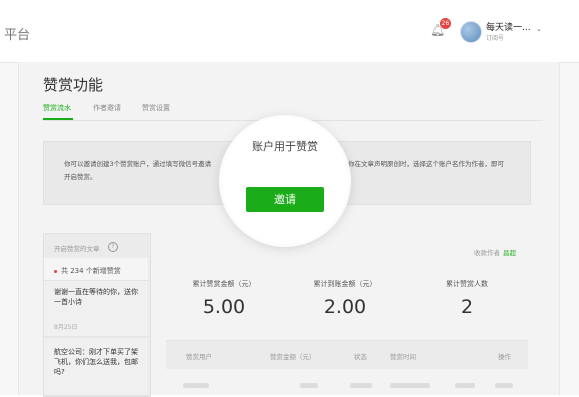 This screenshot has height=397, width=579. What do you see at coordinates (77, 249) in the screenshot?
I see `sidebar-header: 开启赞赏的文章` at bounding box center [77, 249].